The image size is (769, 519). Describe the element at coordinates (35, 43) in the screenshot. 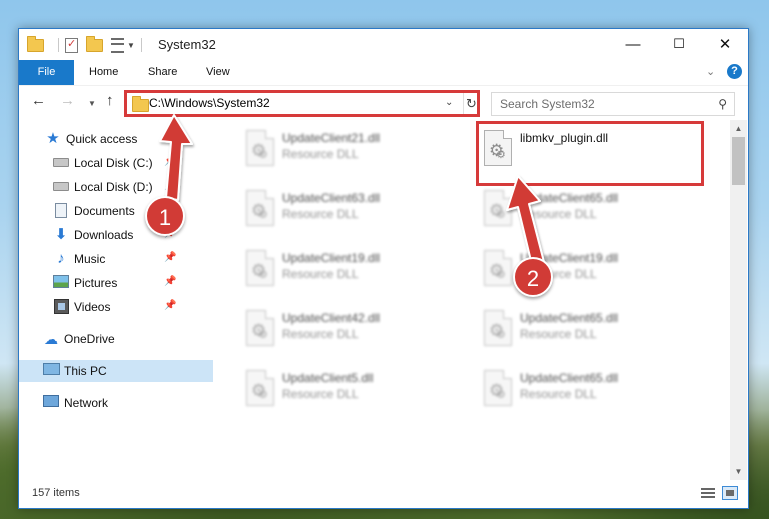

I see `folder-icon` at that location.